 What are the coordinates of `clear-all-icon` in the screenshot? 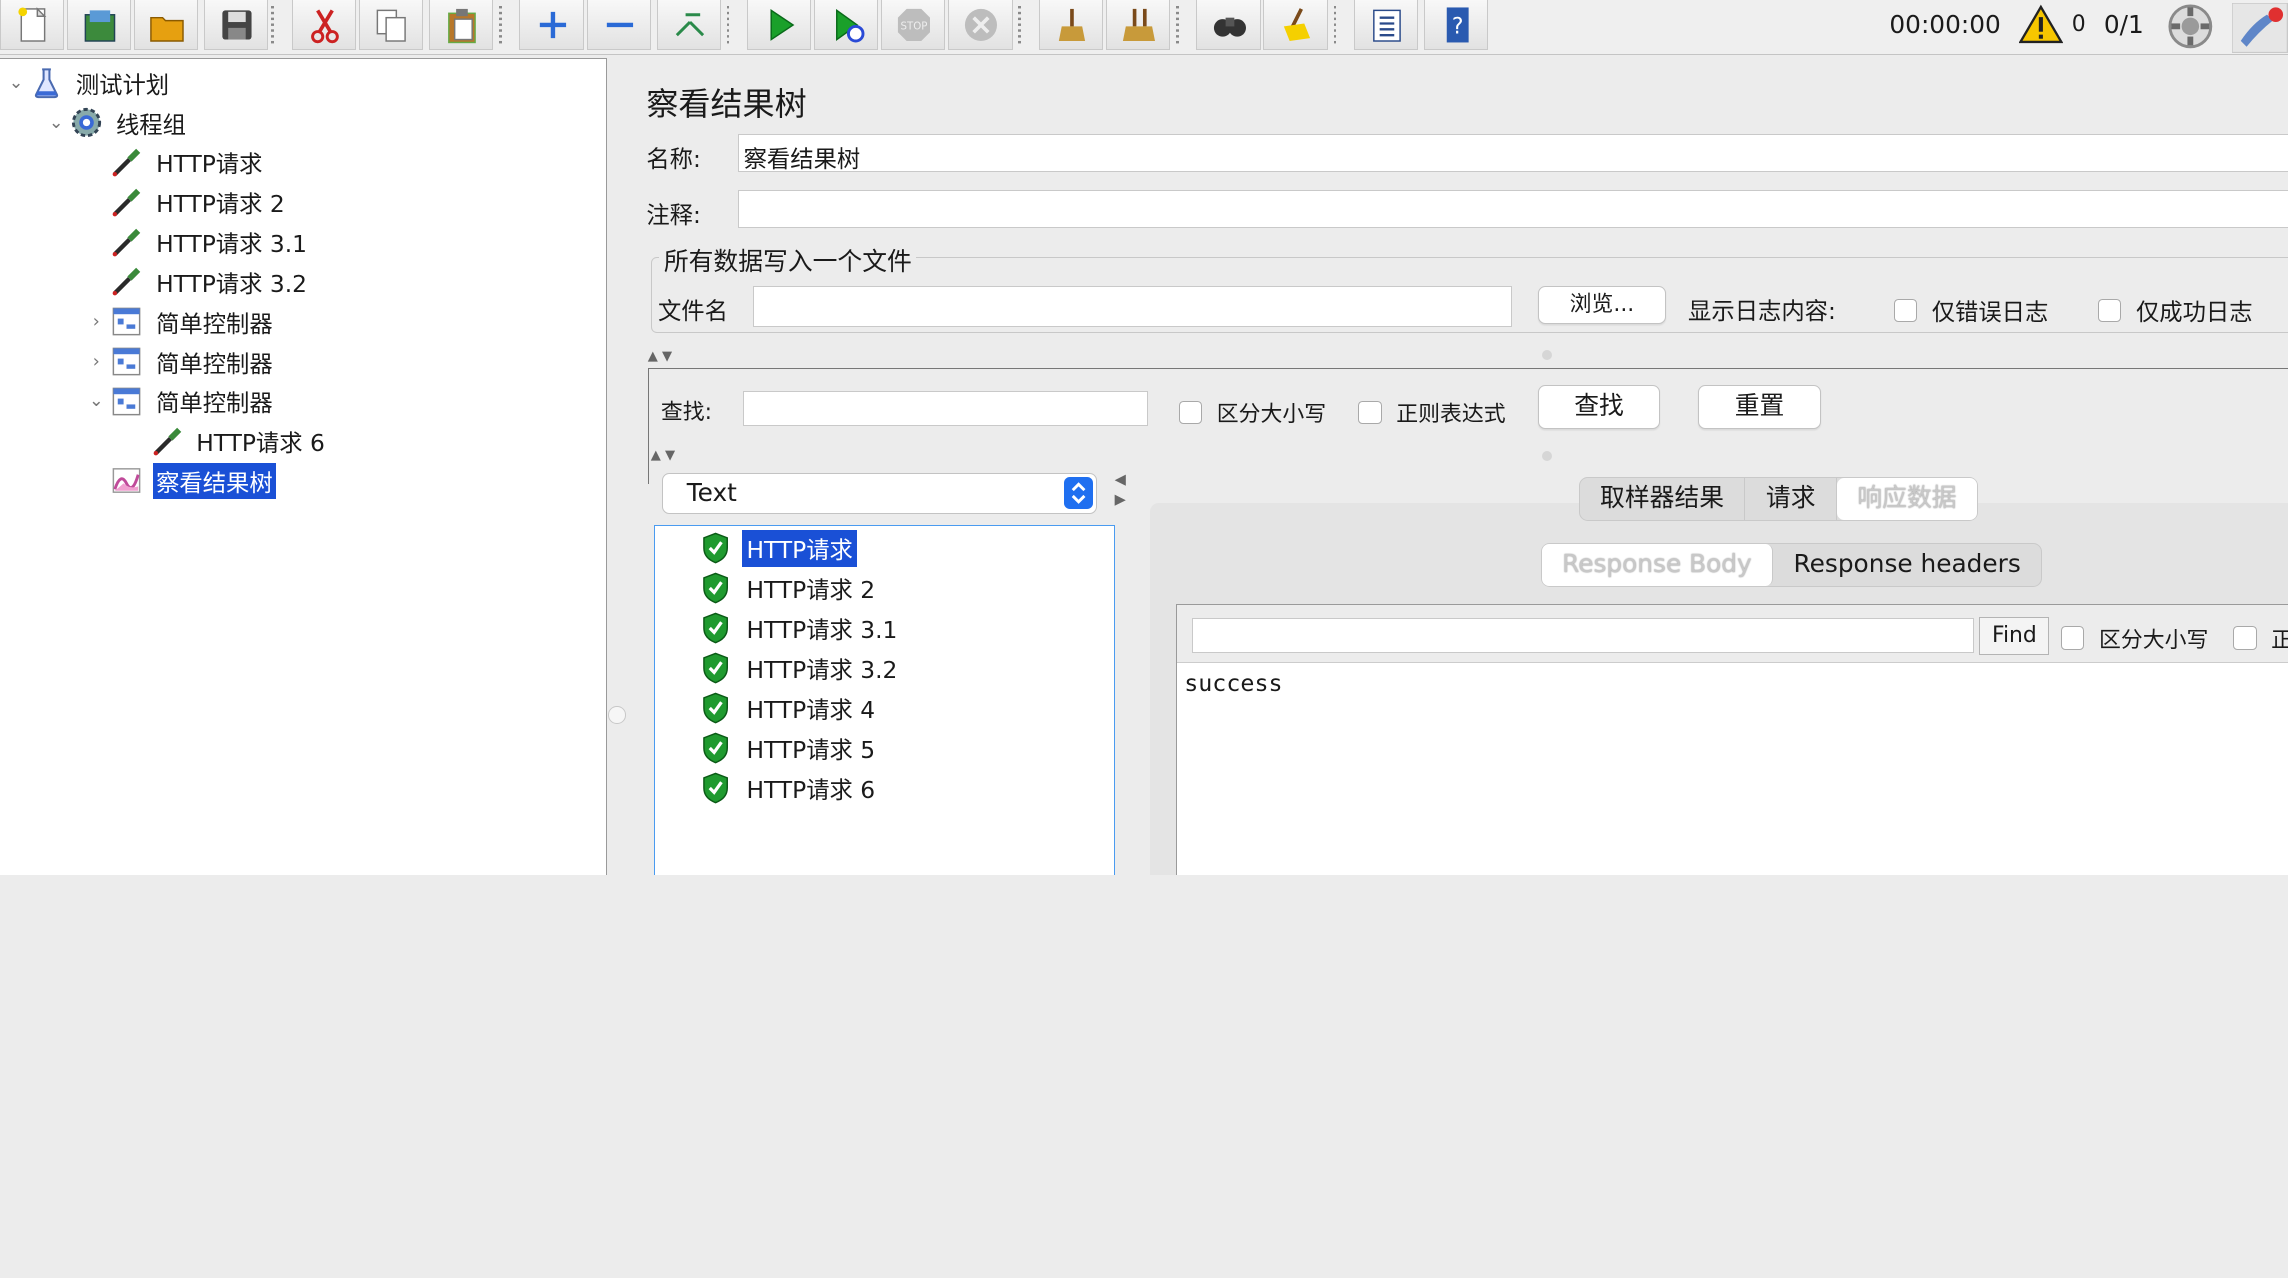 It's located at (1139, 24).